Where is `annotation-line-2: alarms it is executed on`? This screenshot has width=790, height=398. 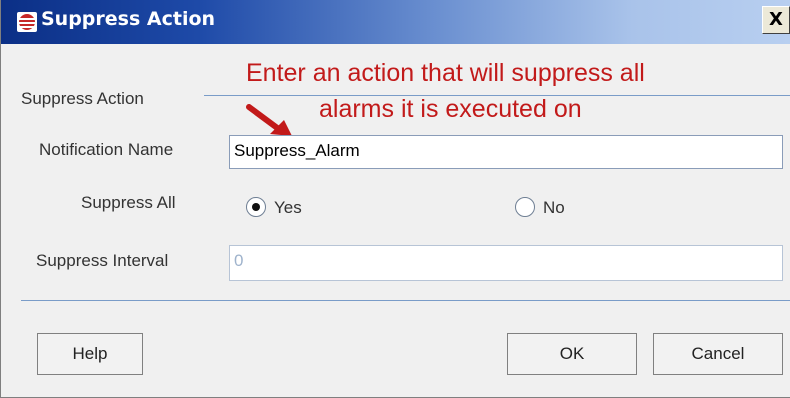
annotation-line-2: alarms it is executed on is located at coordinates (450, 109).